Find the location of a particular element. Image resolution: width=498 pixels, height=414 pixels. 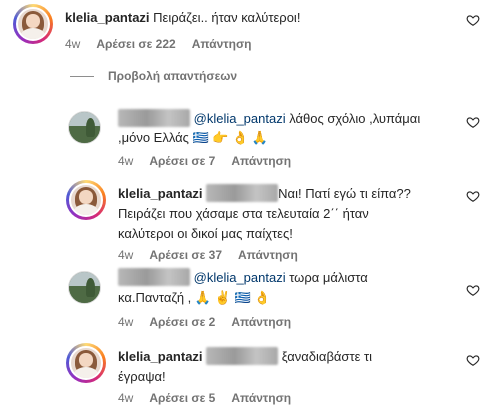

comment-text-line: κα.Πανταζή , 🙏 ✌️ 🇬🇷 👌 is located at coordinates (194, 297).